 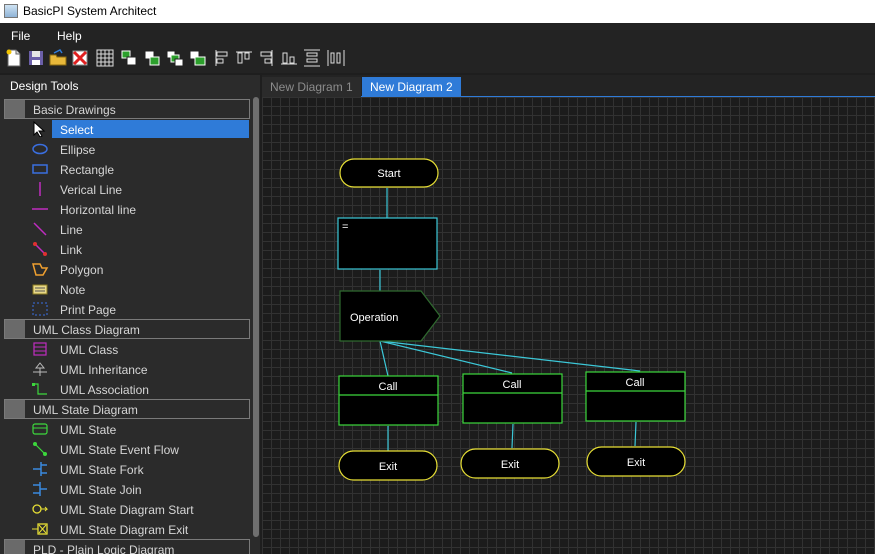 I want to click on panel-scrollbar, so click(x=256, y=325).